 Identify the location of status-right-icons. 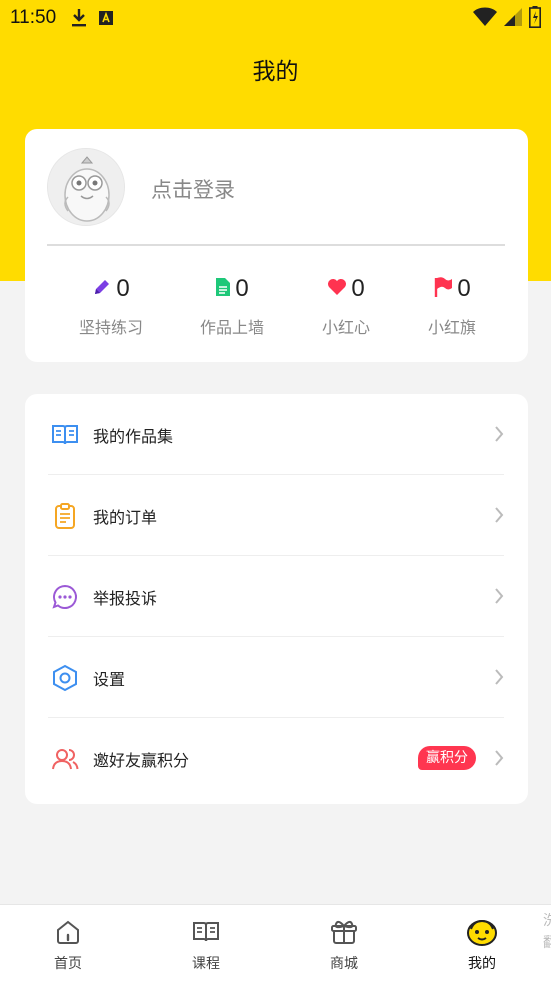
(507, 19).